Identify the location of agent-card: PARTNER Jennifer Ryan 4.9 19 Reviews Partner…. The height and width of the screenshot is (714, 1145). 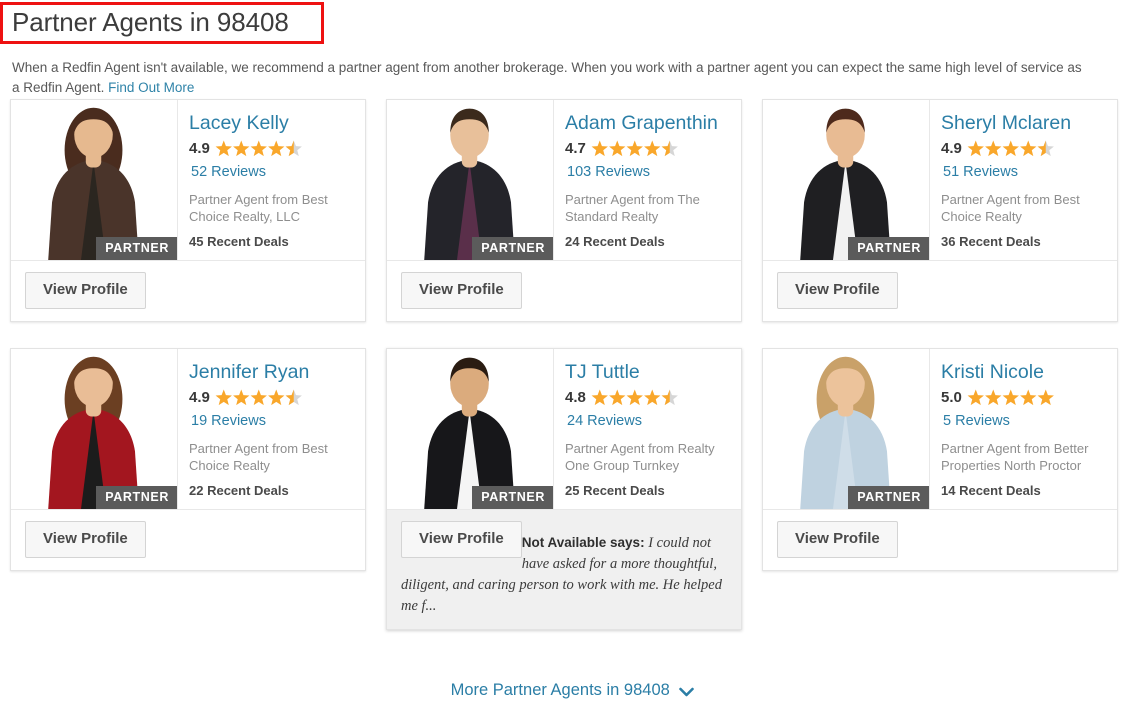
(188, 459).